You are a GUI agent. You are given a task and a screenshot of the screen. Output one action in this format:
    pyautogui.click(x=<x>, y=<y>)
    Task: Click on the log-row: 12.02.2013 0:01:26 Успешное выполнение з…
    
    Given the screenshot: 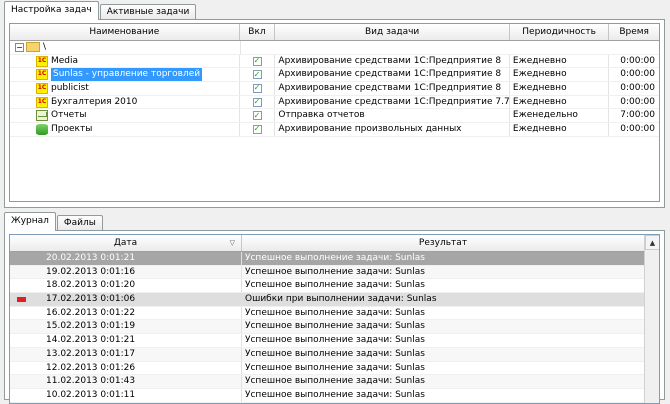 What is the action you would take?
    pyautogui.click(x=327, y=368)
    